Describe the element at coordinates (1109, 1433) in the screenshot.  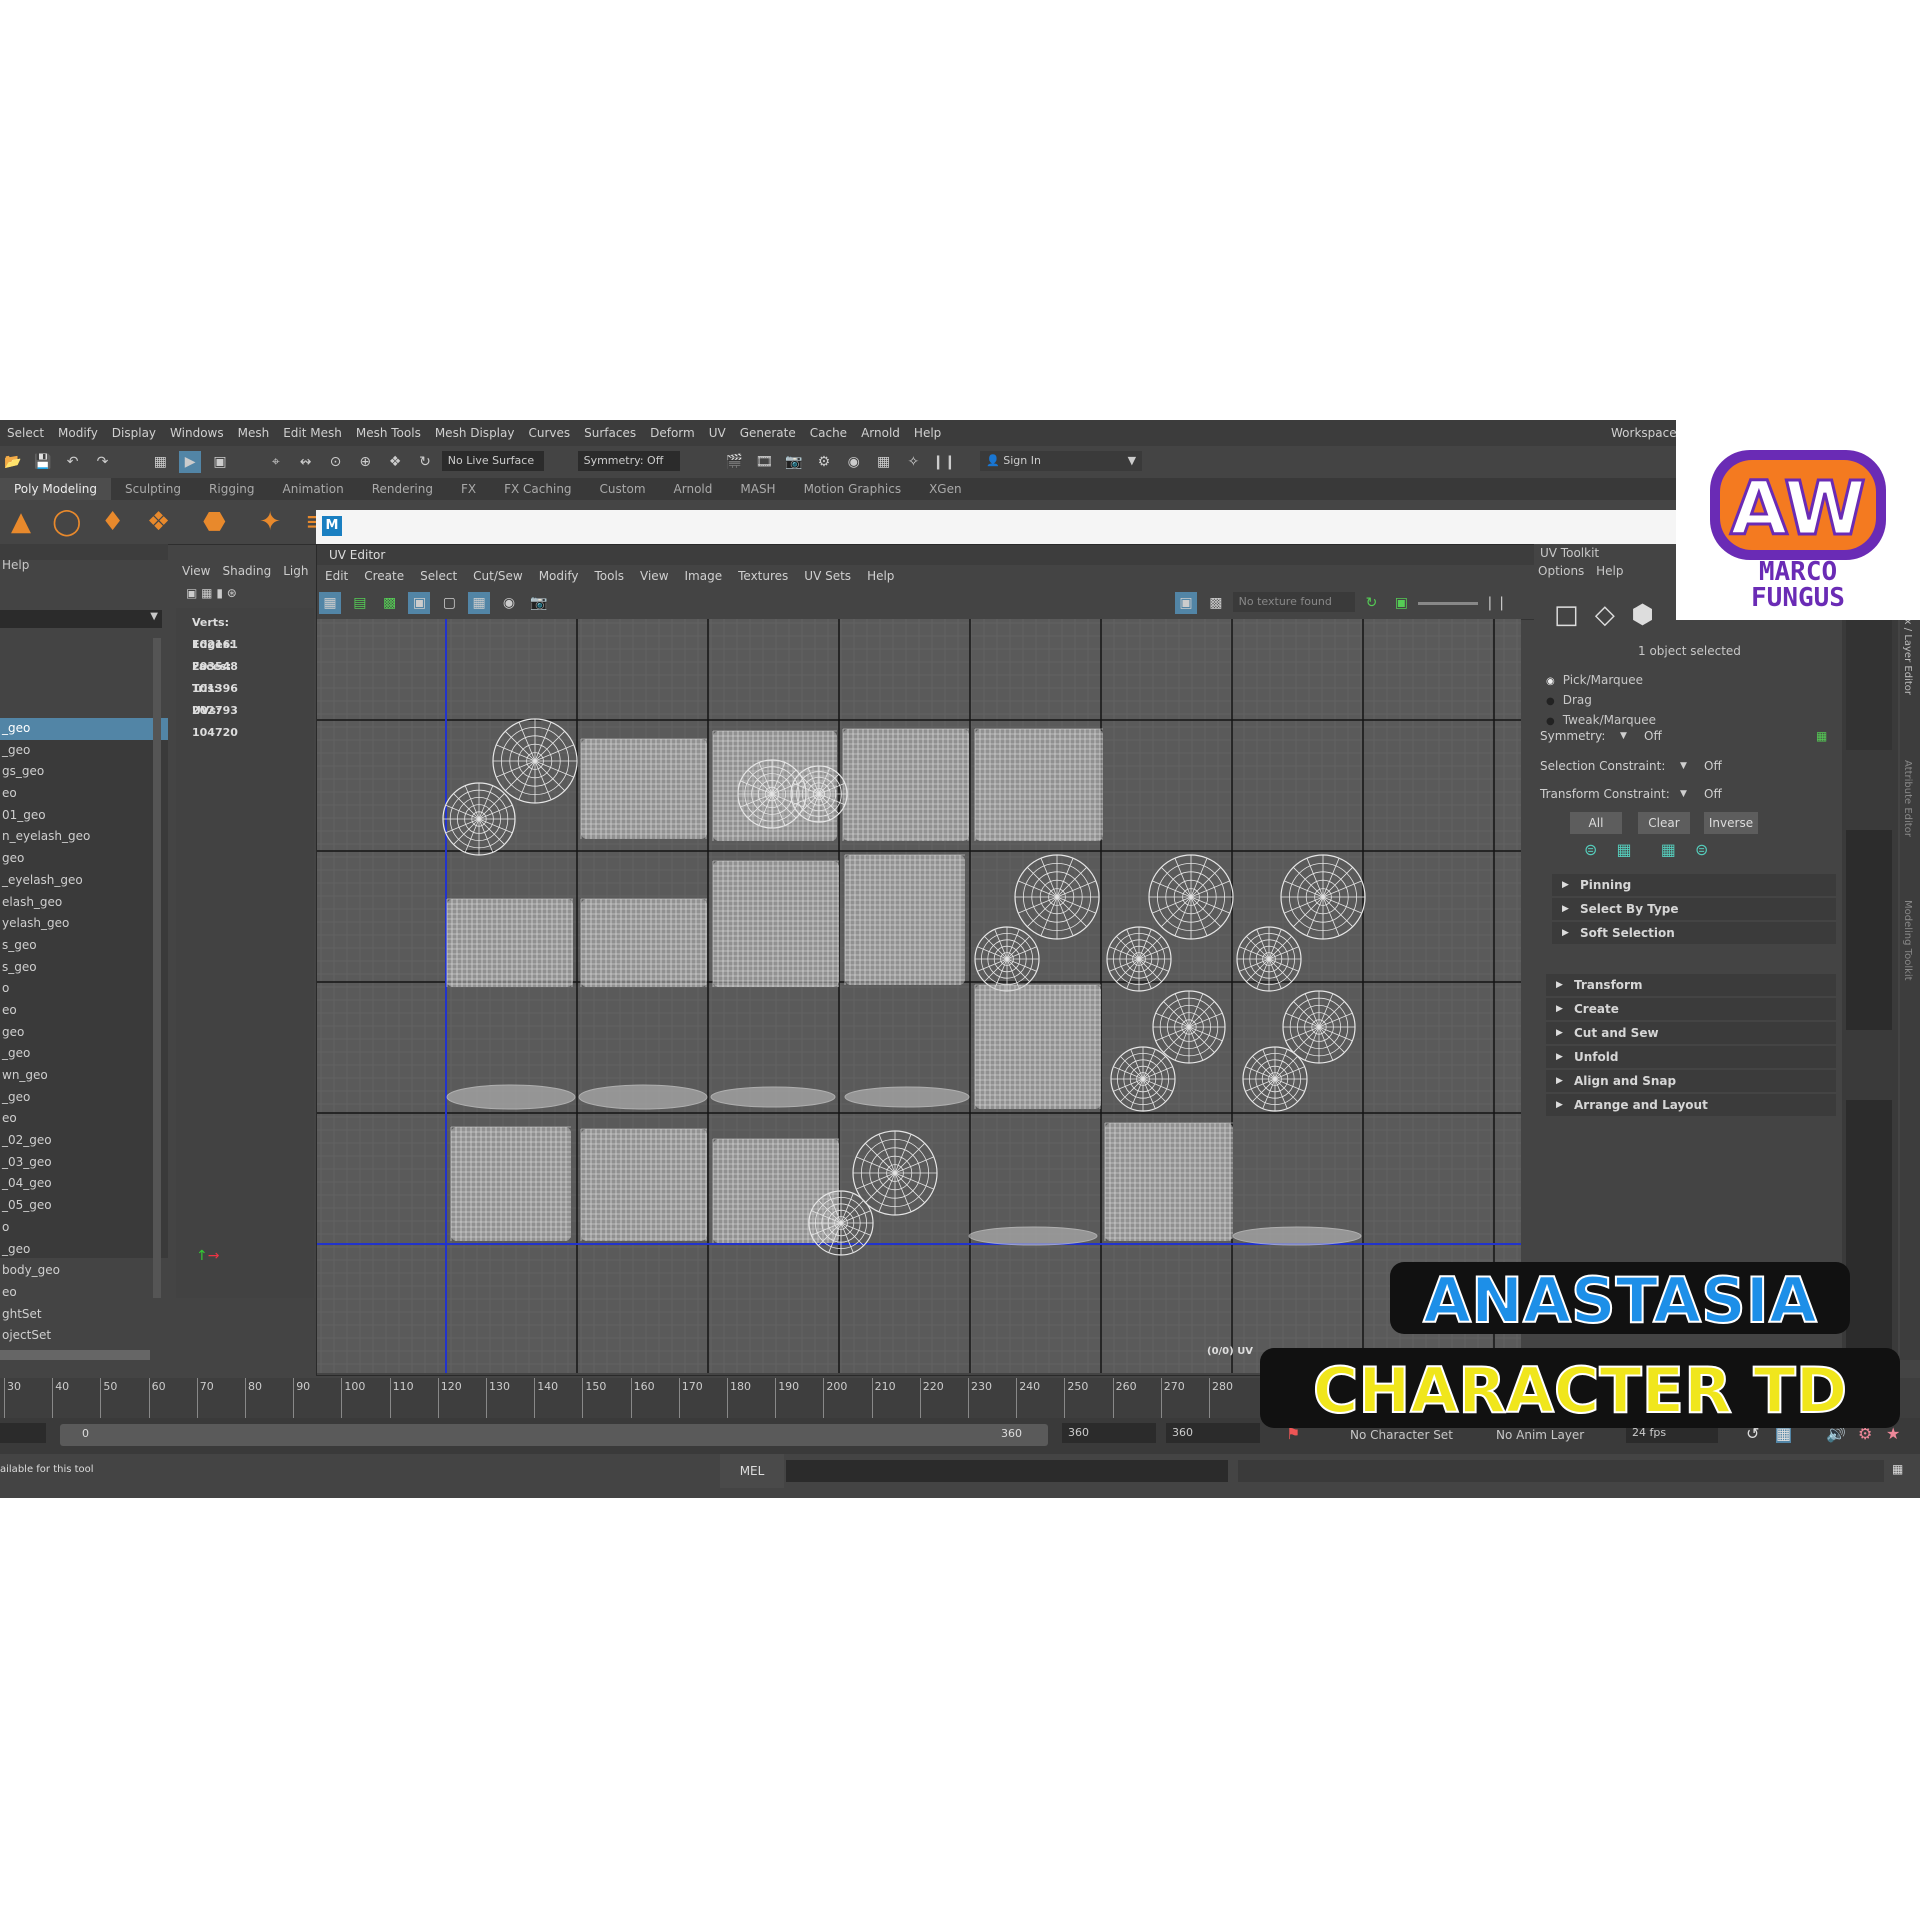
I see `end-time-field: 360` at that location.